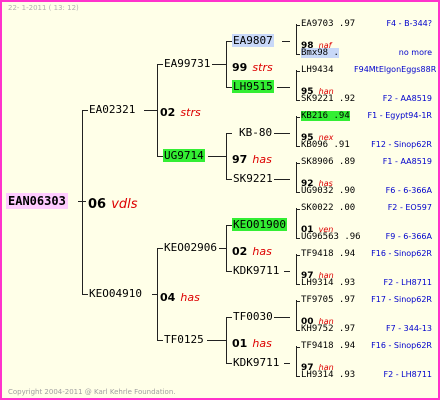  Describe the element at coordinates (262, 159) in the screenshot. I see `gen2-breeder-2: has` at that location.